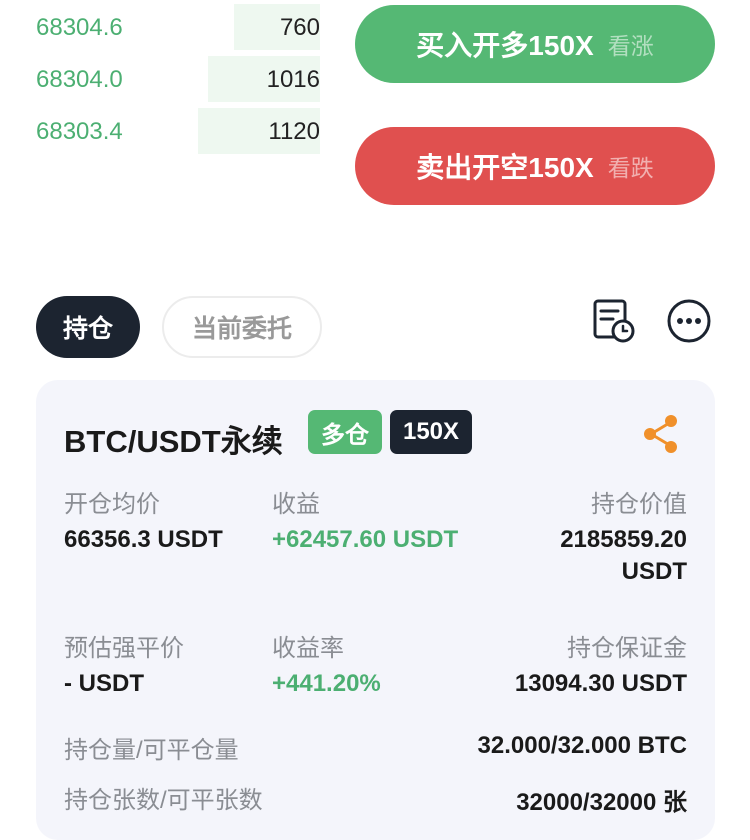 Image resolution: width=750 pixels, height=840 pixels. Describe the element at coordinates (505, 45) in the screenshot. I see `buy-long-label: 买入开多150X` at that location.